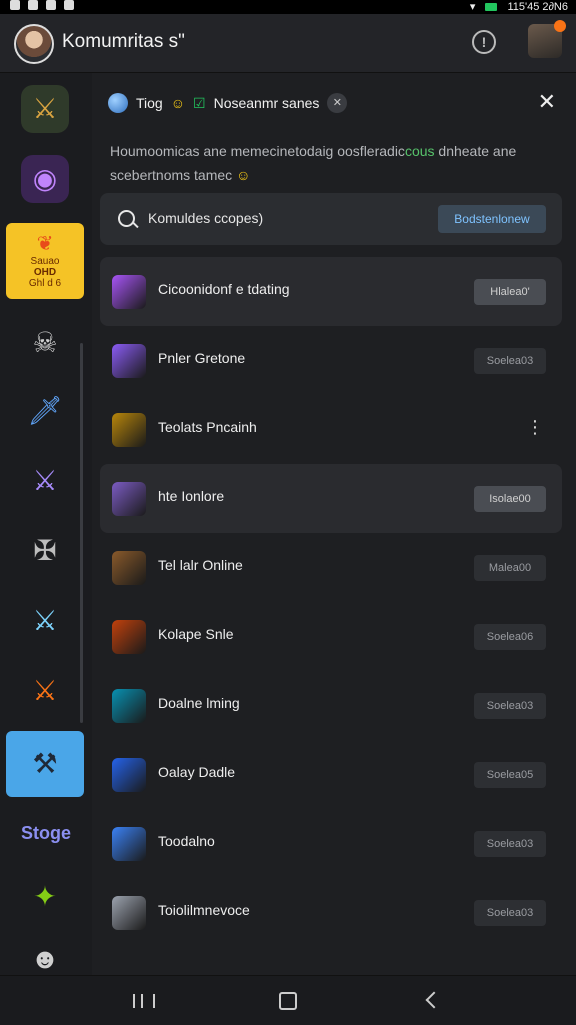 The height and width of the screenshot is (1025, 576). Describe the element at coordinates (266, 103) in the screenshot. I see `panel-header-tag: Noseanmr sanes` at that location.